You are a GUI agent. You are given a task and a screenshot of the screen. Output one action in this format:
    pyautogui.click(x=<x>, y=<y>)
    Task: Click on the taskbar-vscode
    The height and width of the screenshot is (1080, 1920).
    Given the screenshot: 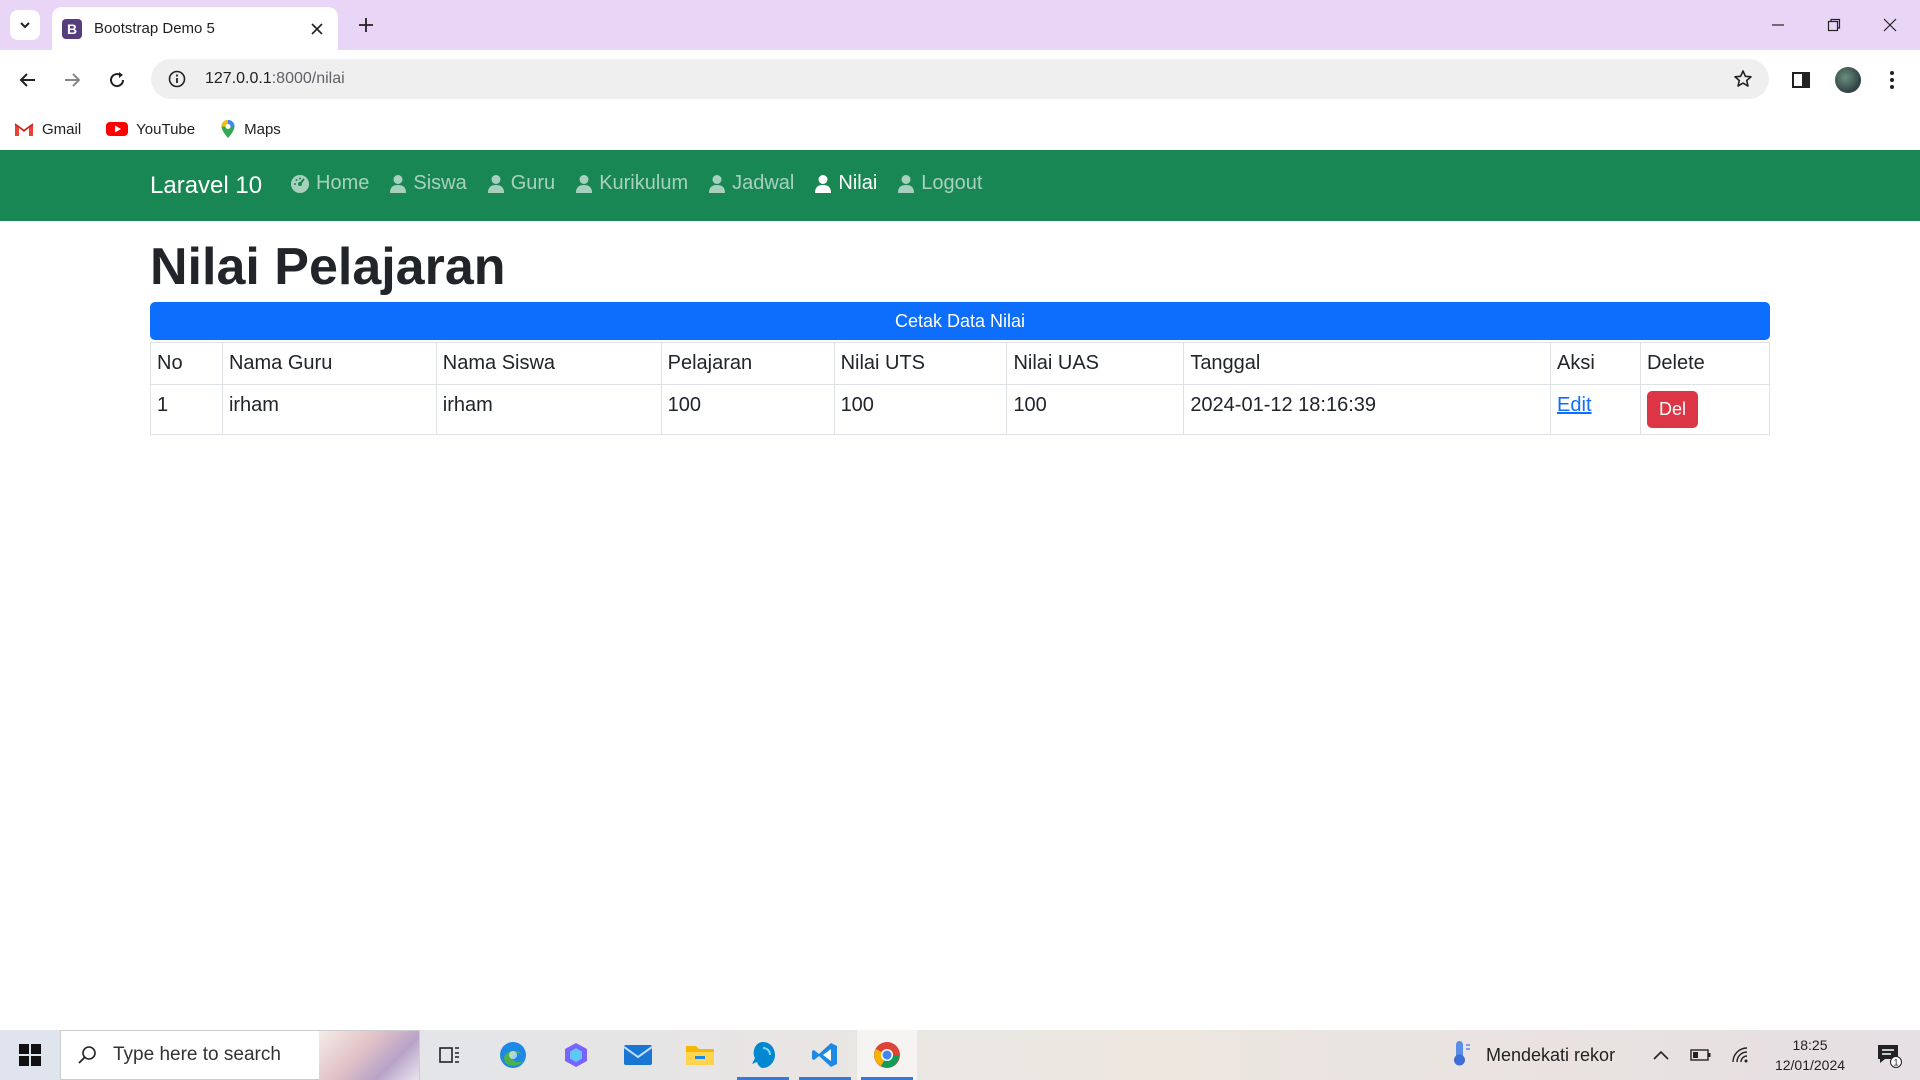 What is the action you would take?
    pyautogui.click(x=825, y=1055)
    